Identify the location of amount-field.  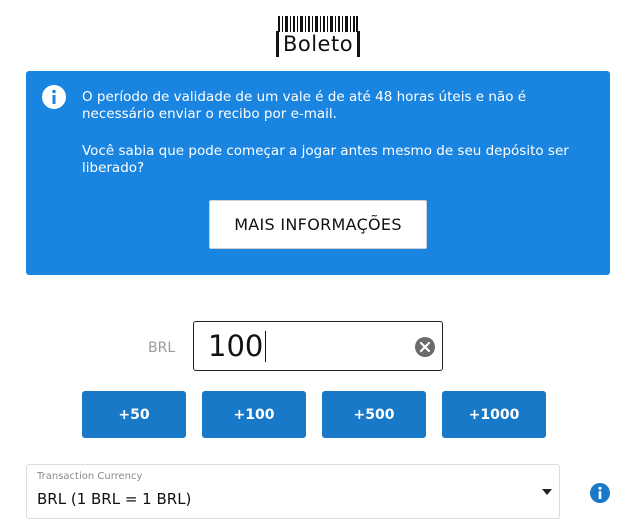
(318, 346).